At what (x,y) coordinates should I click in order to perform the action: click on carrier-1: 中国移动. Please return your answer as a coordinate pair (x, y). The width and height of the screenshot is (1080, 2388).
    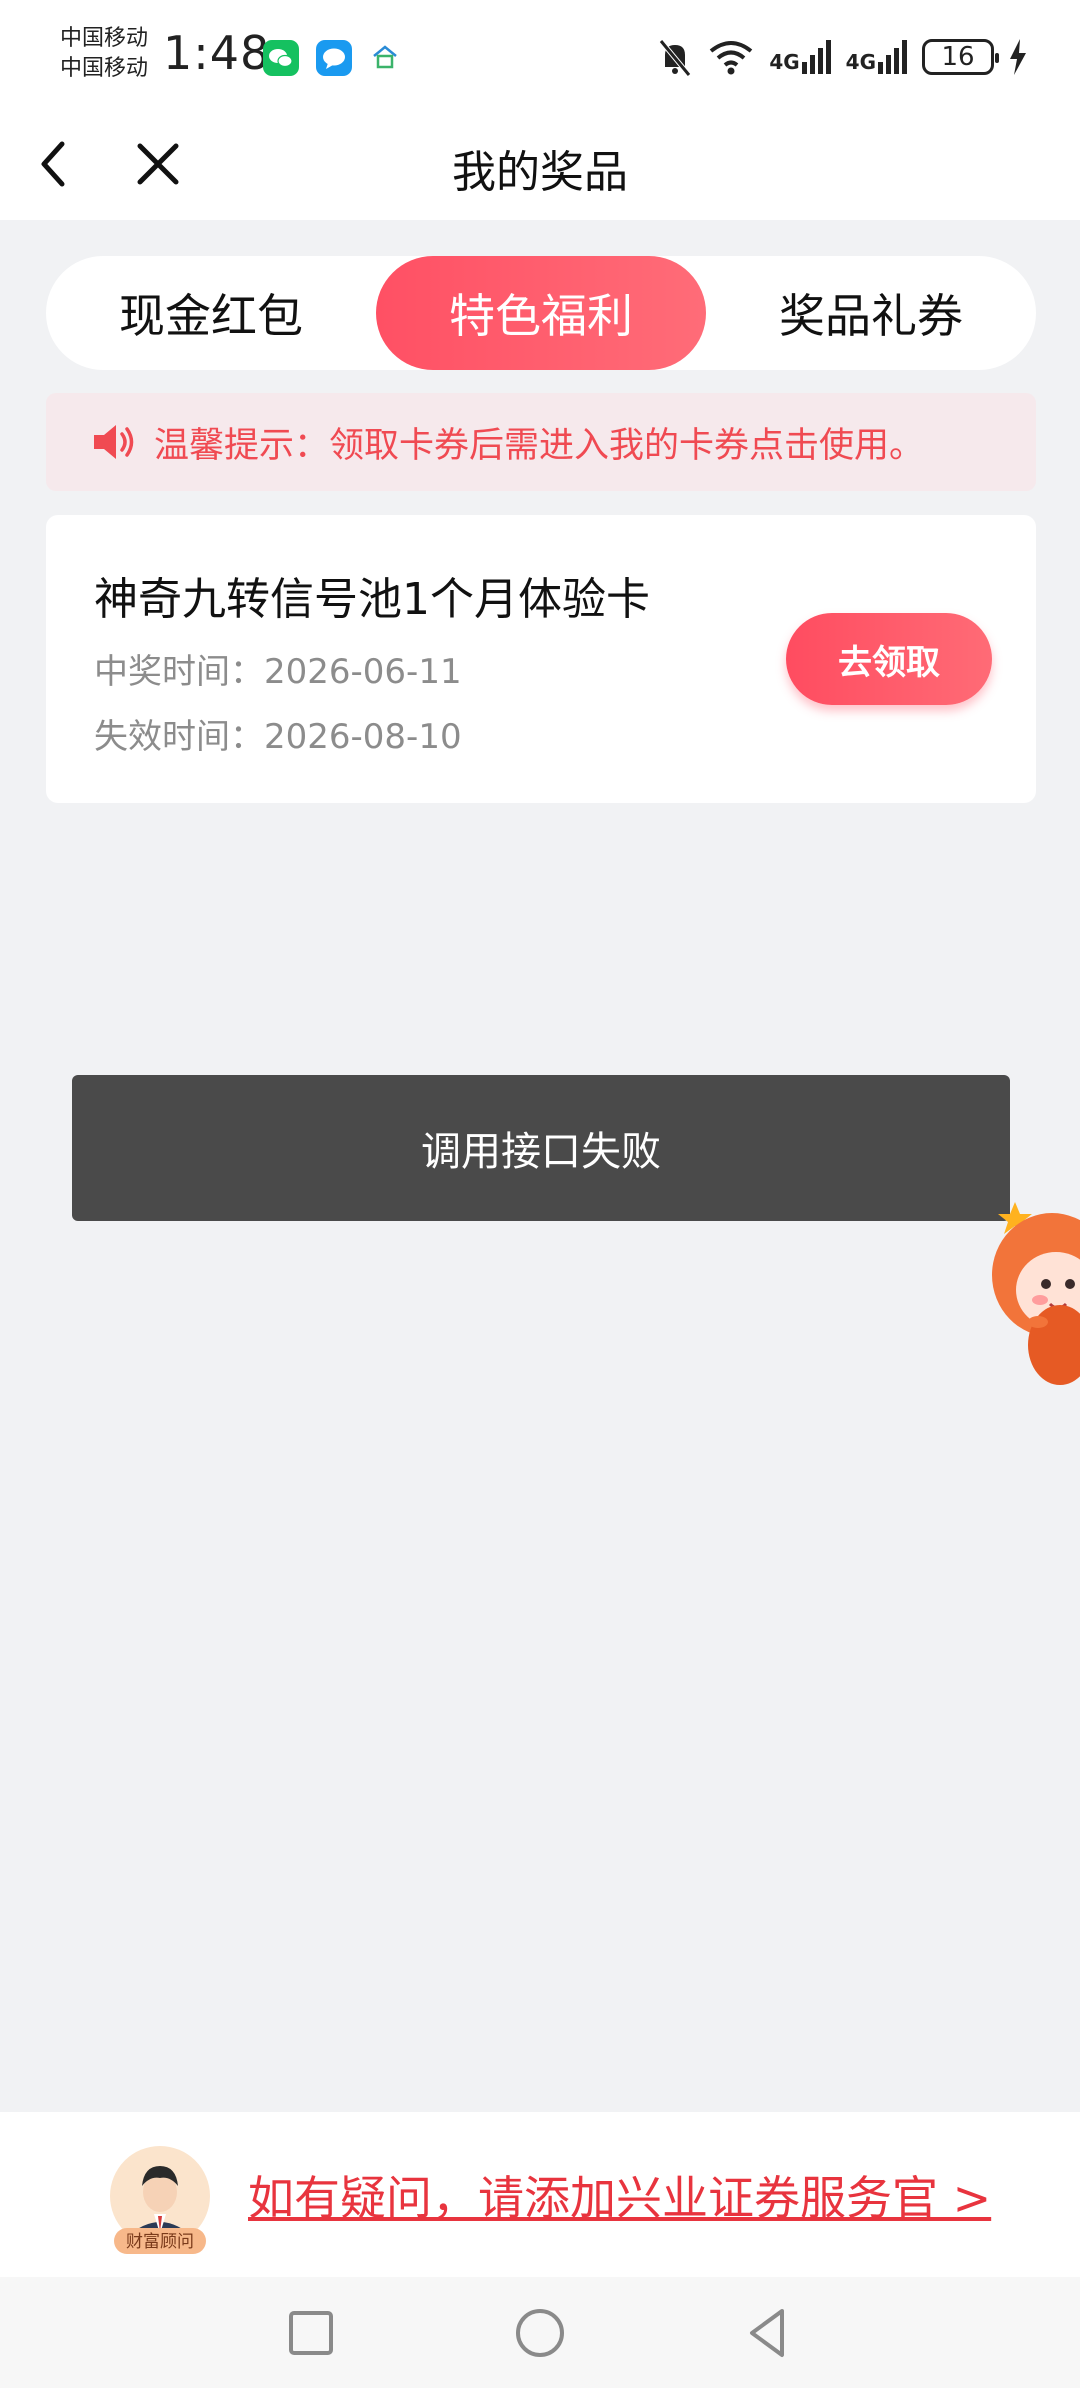
    Looking at the image, I should click on (104, 38).